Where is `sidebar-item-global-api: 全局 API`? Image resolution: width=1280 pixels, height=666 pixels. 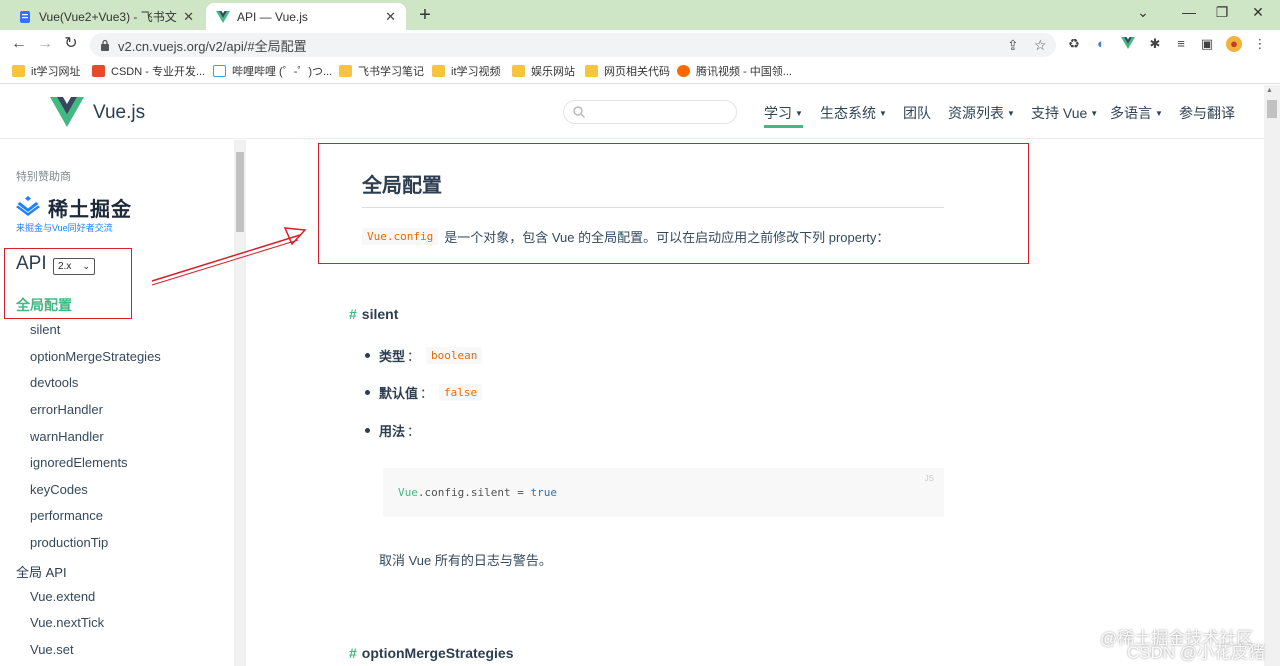
sidebar-item-global-api: 全局 API is located at coordinates (41, 571).